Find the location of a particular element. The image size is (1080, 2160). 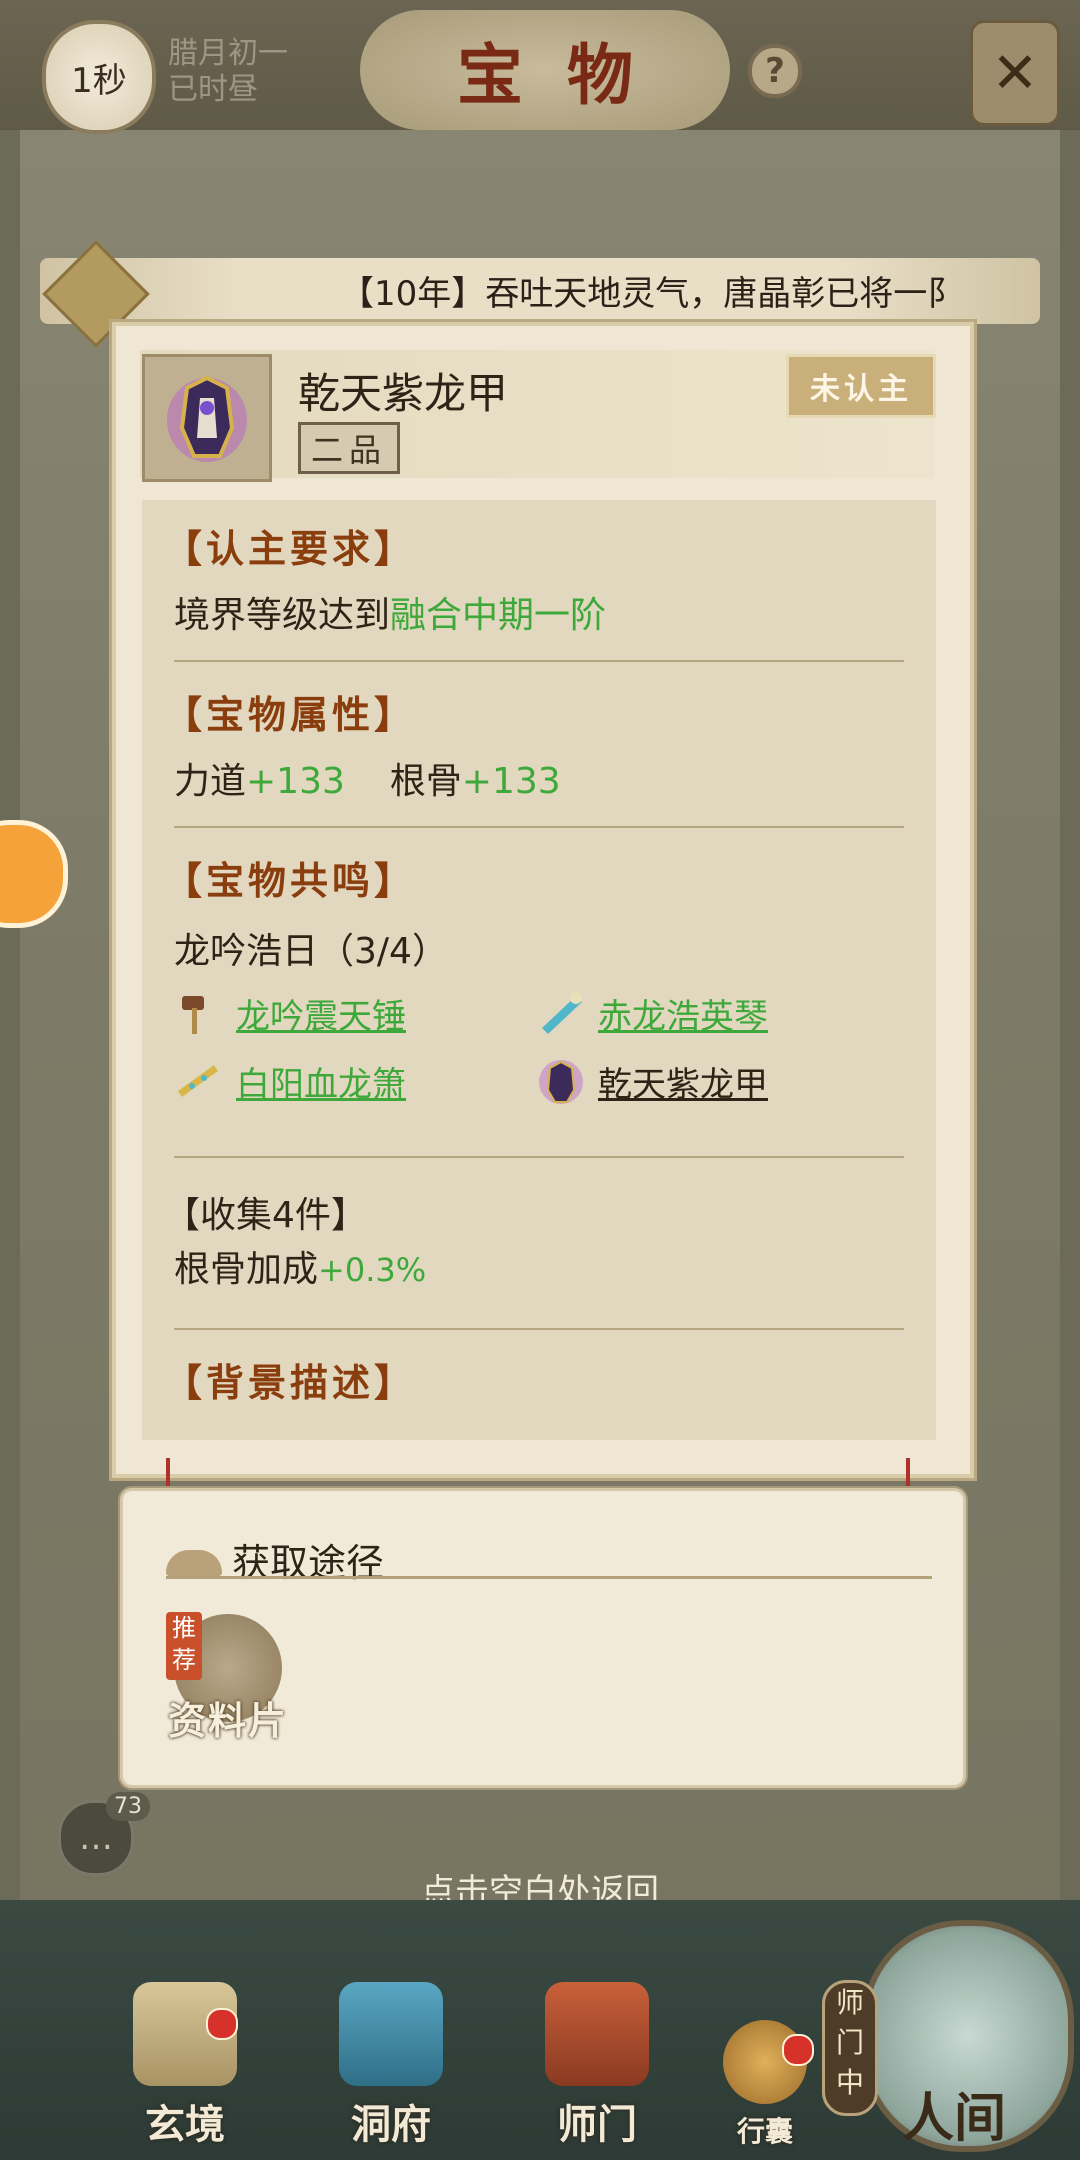

attributes-title: 【宝物属性】 is located at coordinates (290, 714).